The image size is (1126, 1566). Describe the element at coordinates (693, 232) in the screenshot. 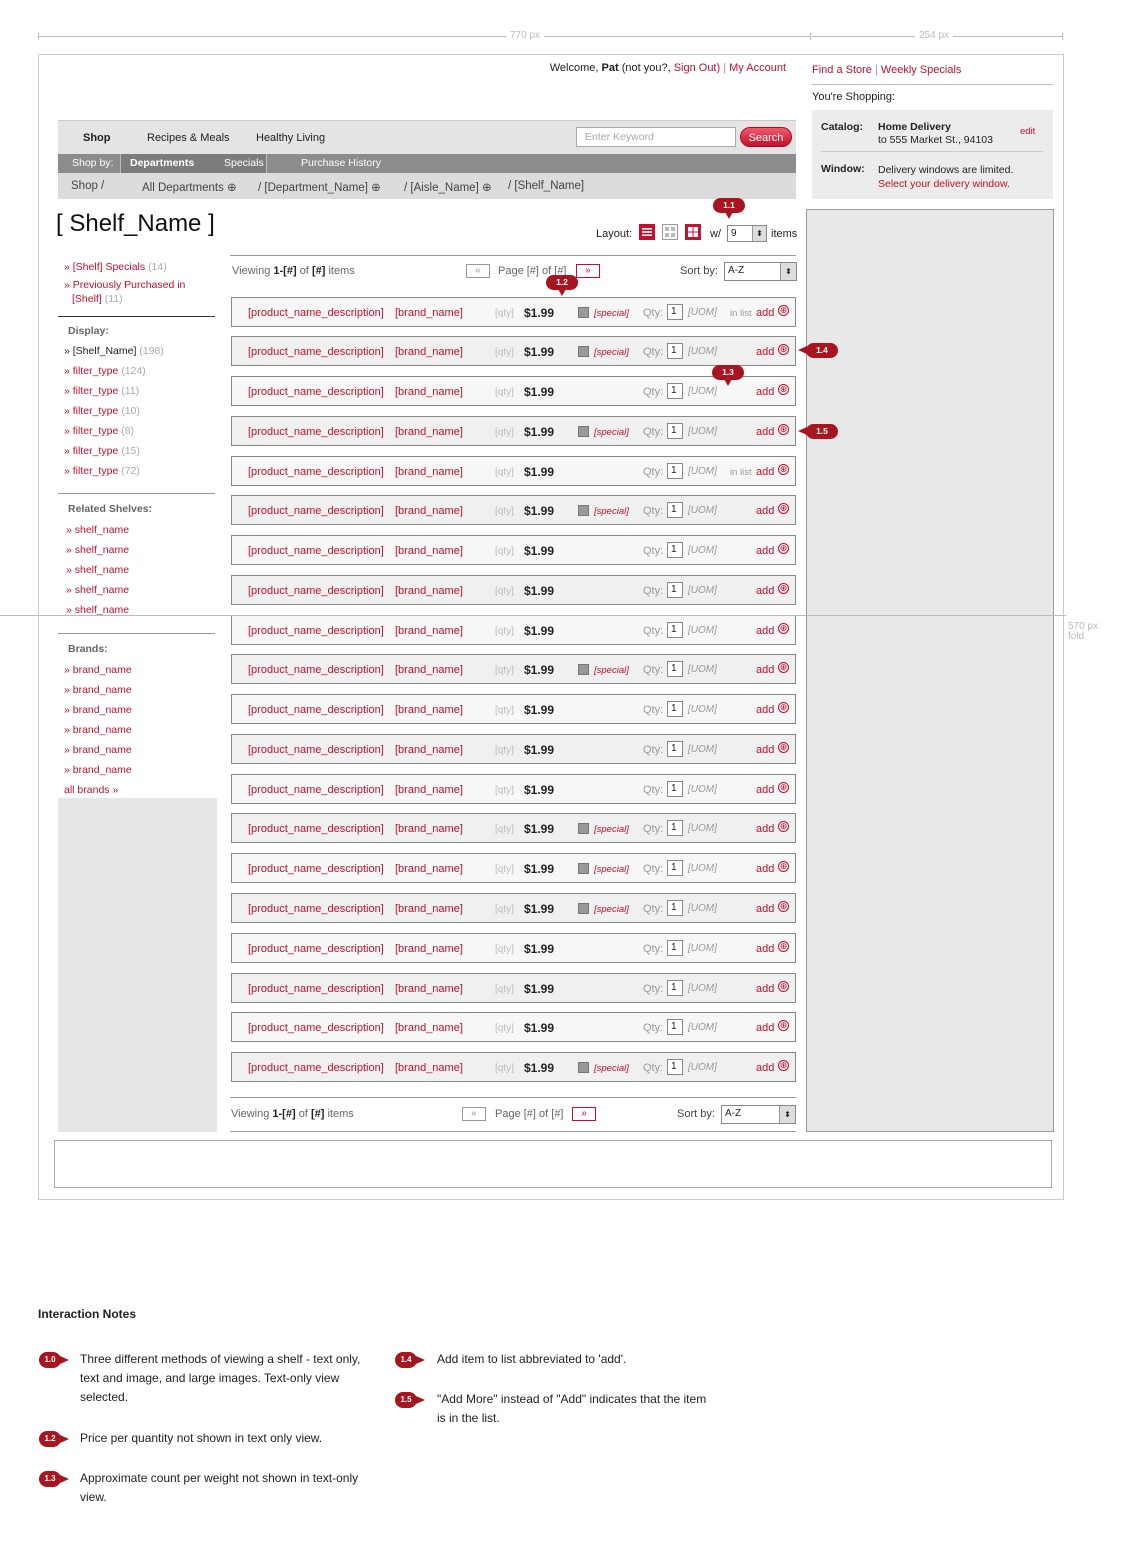

I see `layout-large-images-icon` at that location.